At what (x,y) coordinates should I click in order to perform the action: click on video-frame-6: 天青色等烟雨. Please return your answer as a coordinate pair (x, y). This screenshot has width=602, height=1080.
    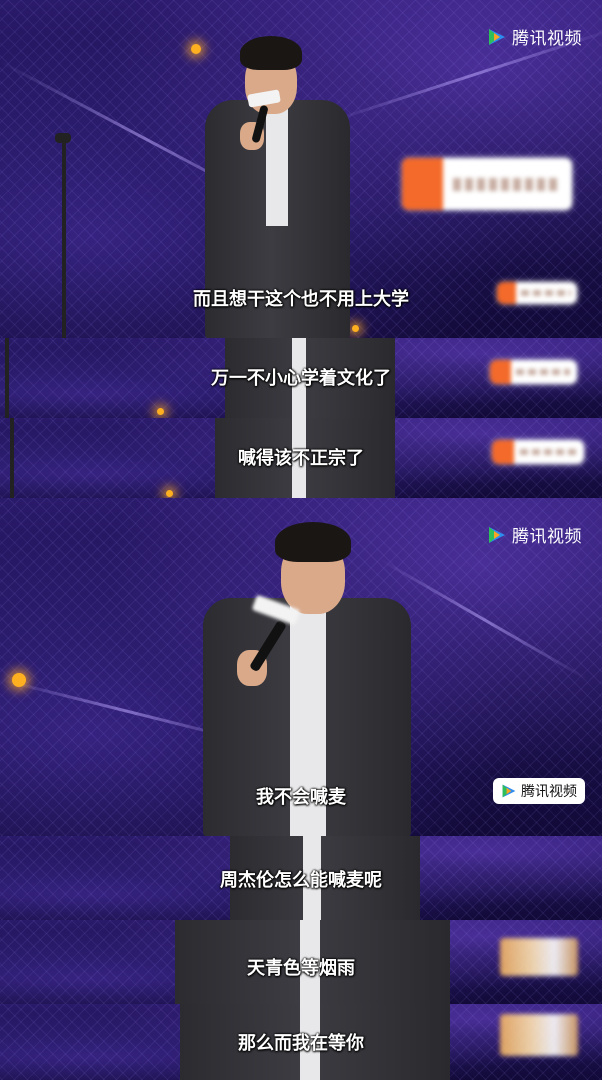
    Looking at the image, I should click on (301, 962).